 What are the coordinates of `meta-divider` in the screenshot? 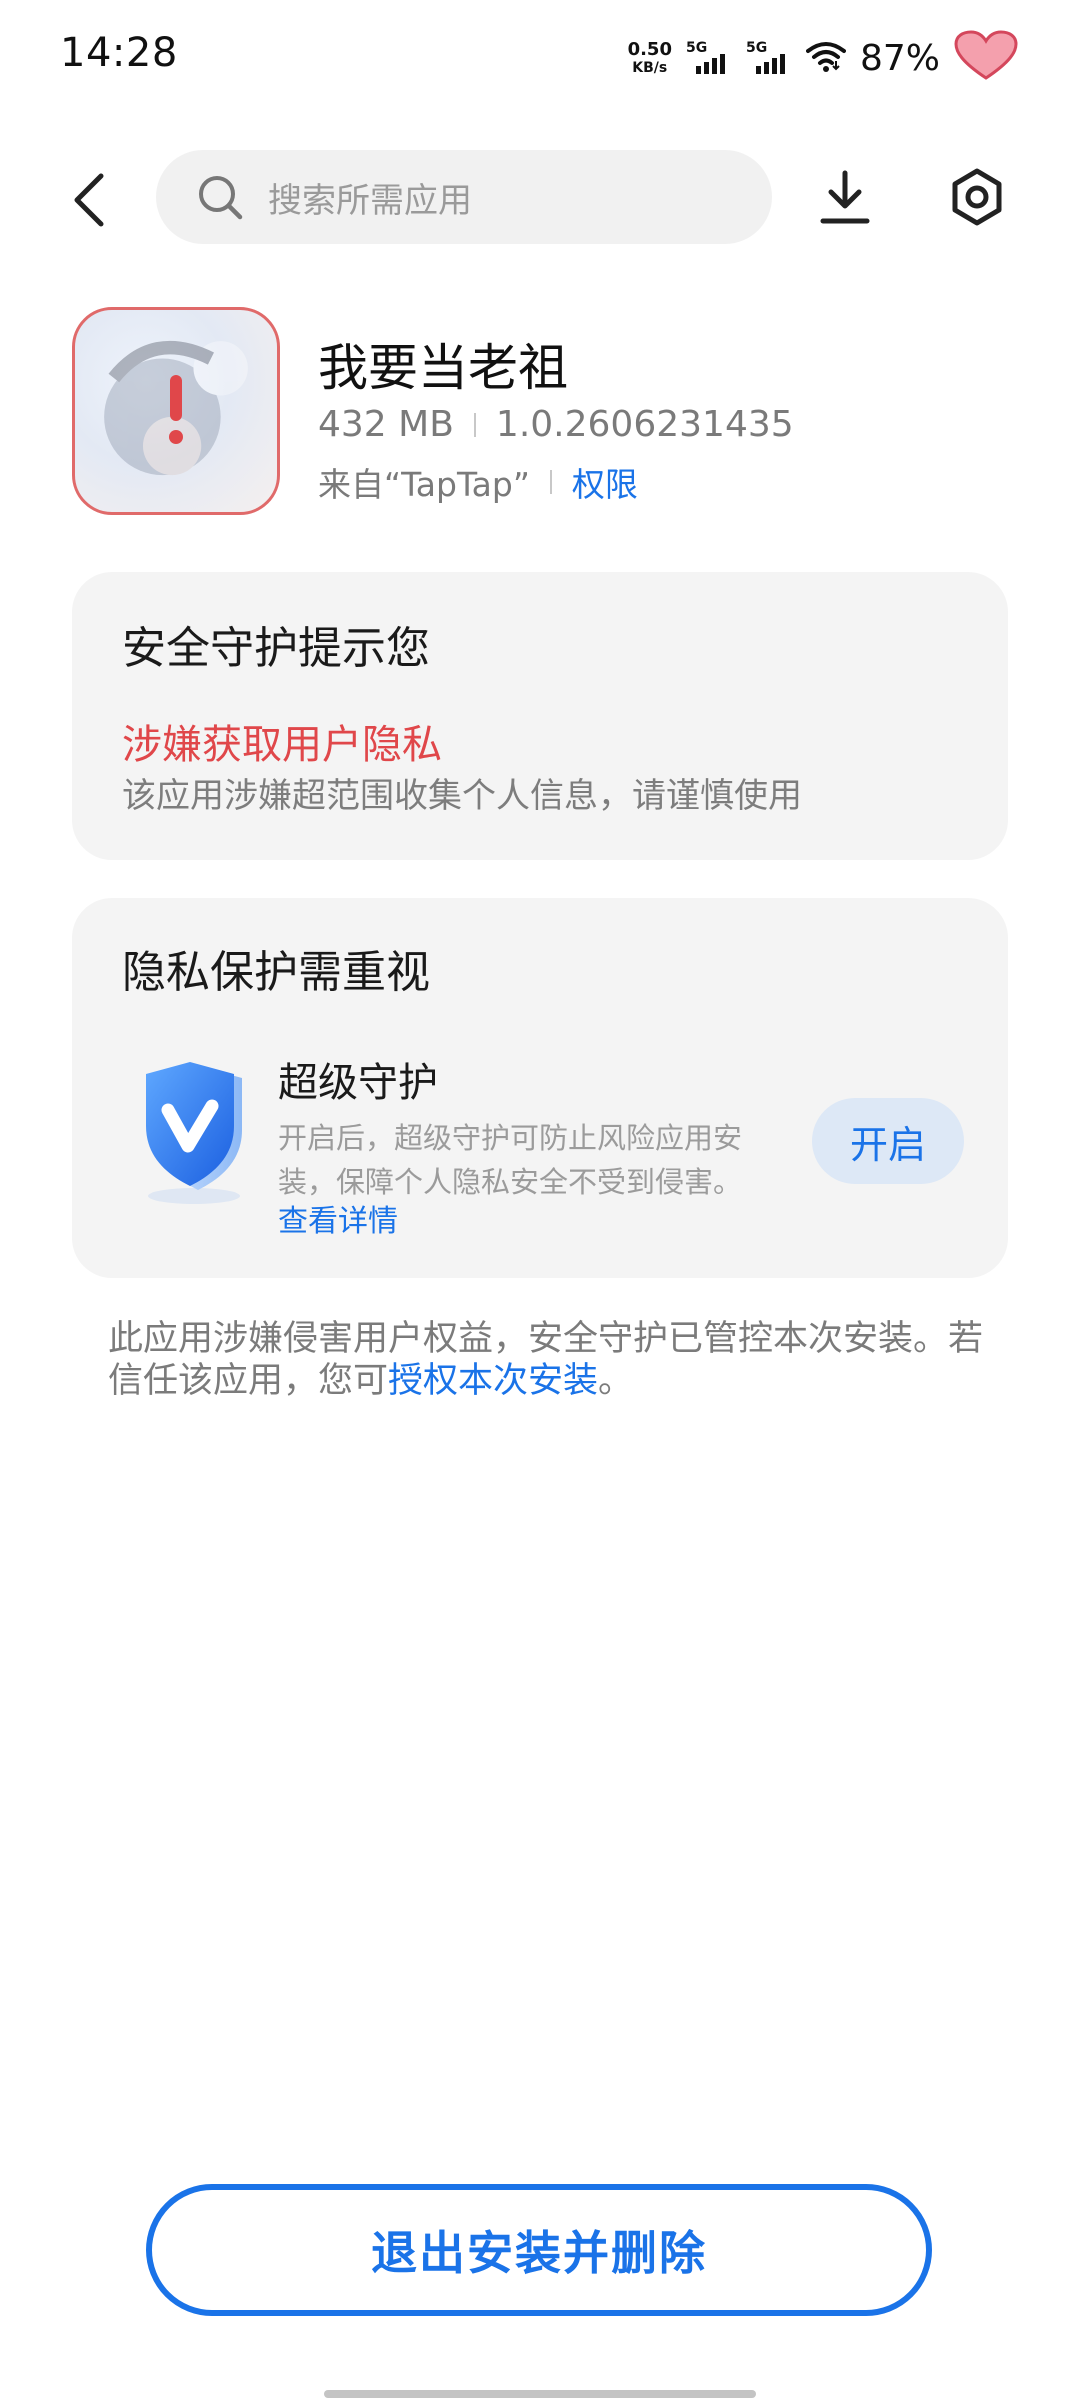 It's located at (474, 424).